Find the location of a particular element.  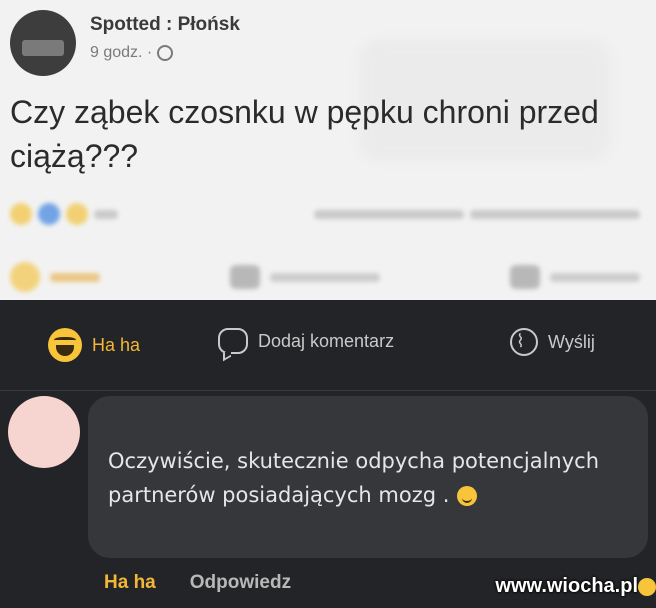

haha-reaction-button: Ha ha is located at coordinates (94, 345).